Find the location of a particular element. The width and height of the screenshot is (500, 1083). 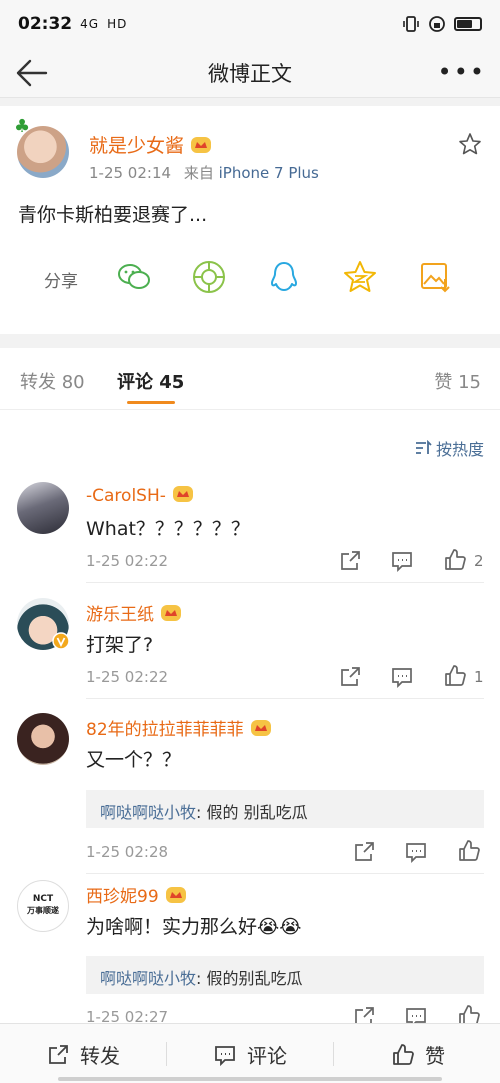

reply-preview: 啊哒啊哒小牧: 假的别乱吃瓜 is located at coordinates (285, 975).